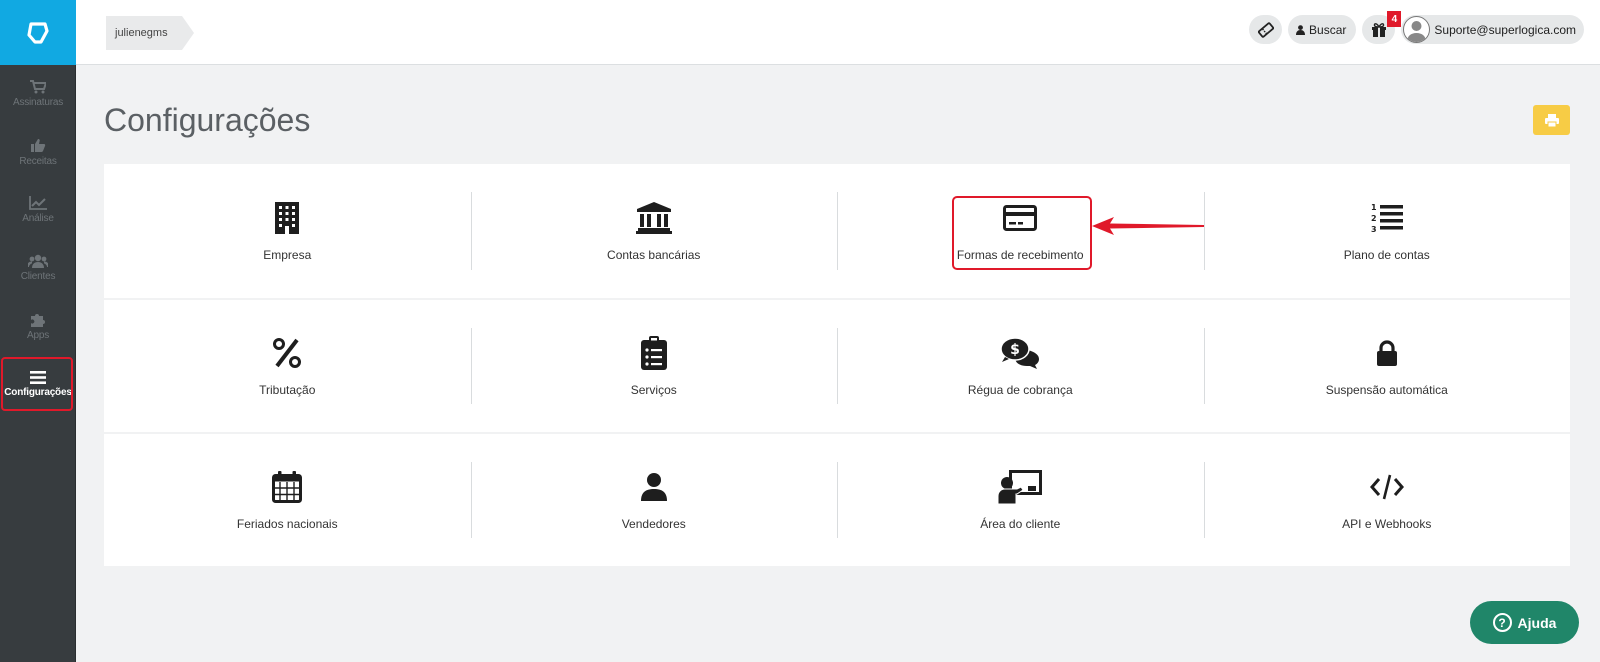 This screenshot has width=1600, height=662. I want to click on notification-badge: 4, so click(1394, 19).